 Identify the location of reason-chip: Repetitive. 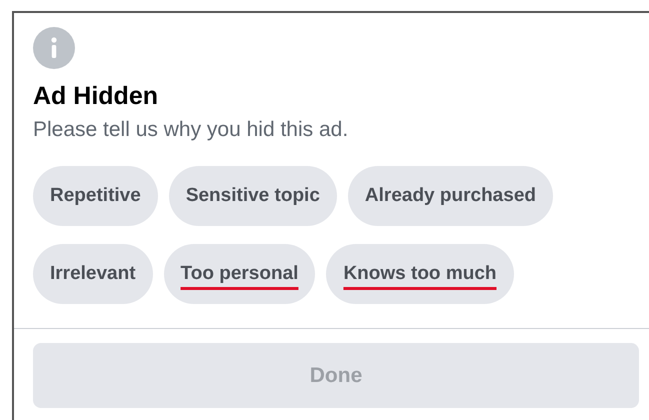
(95, 196).